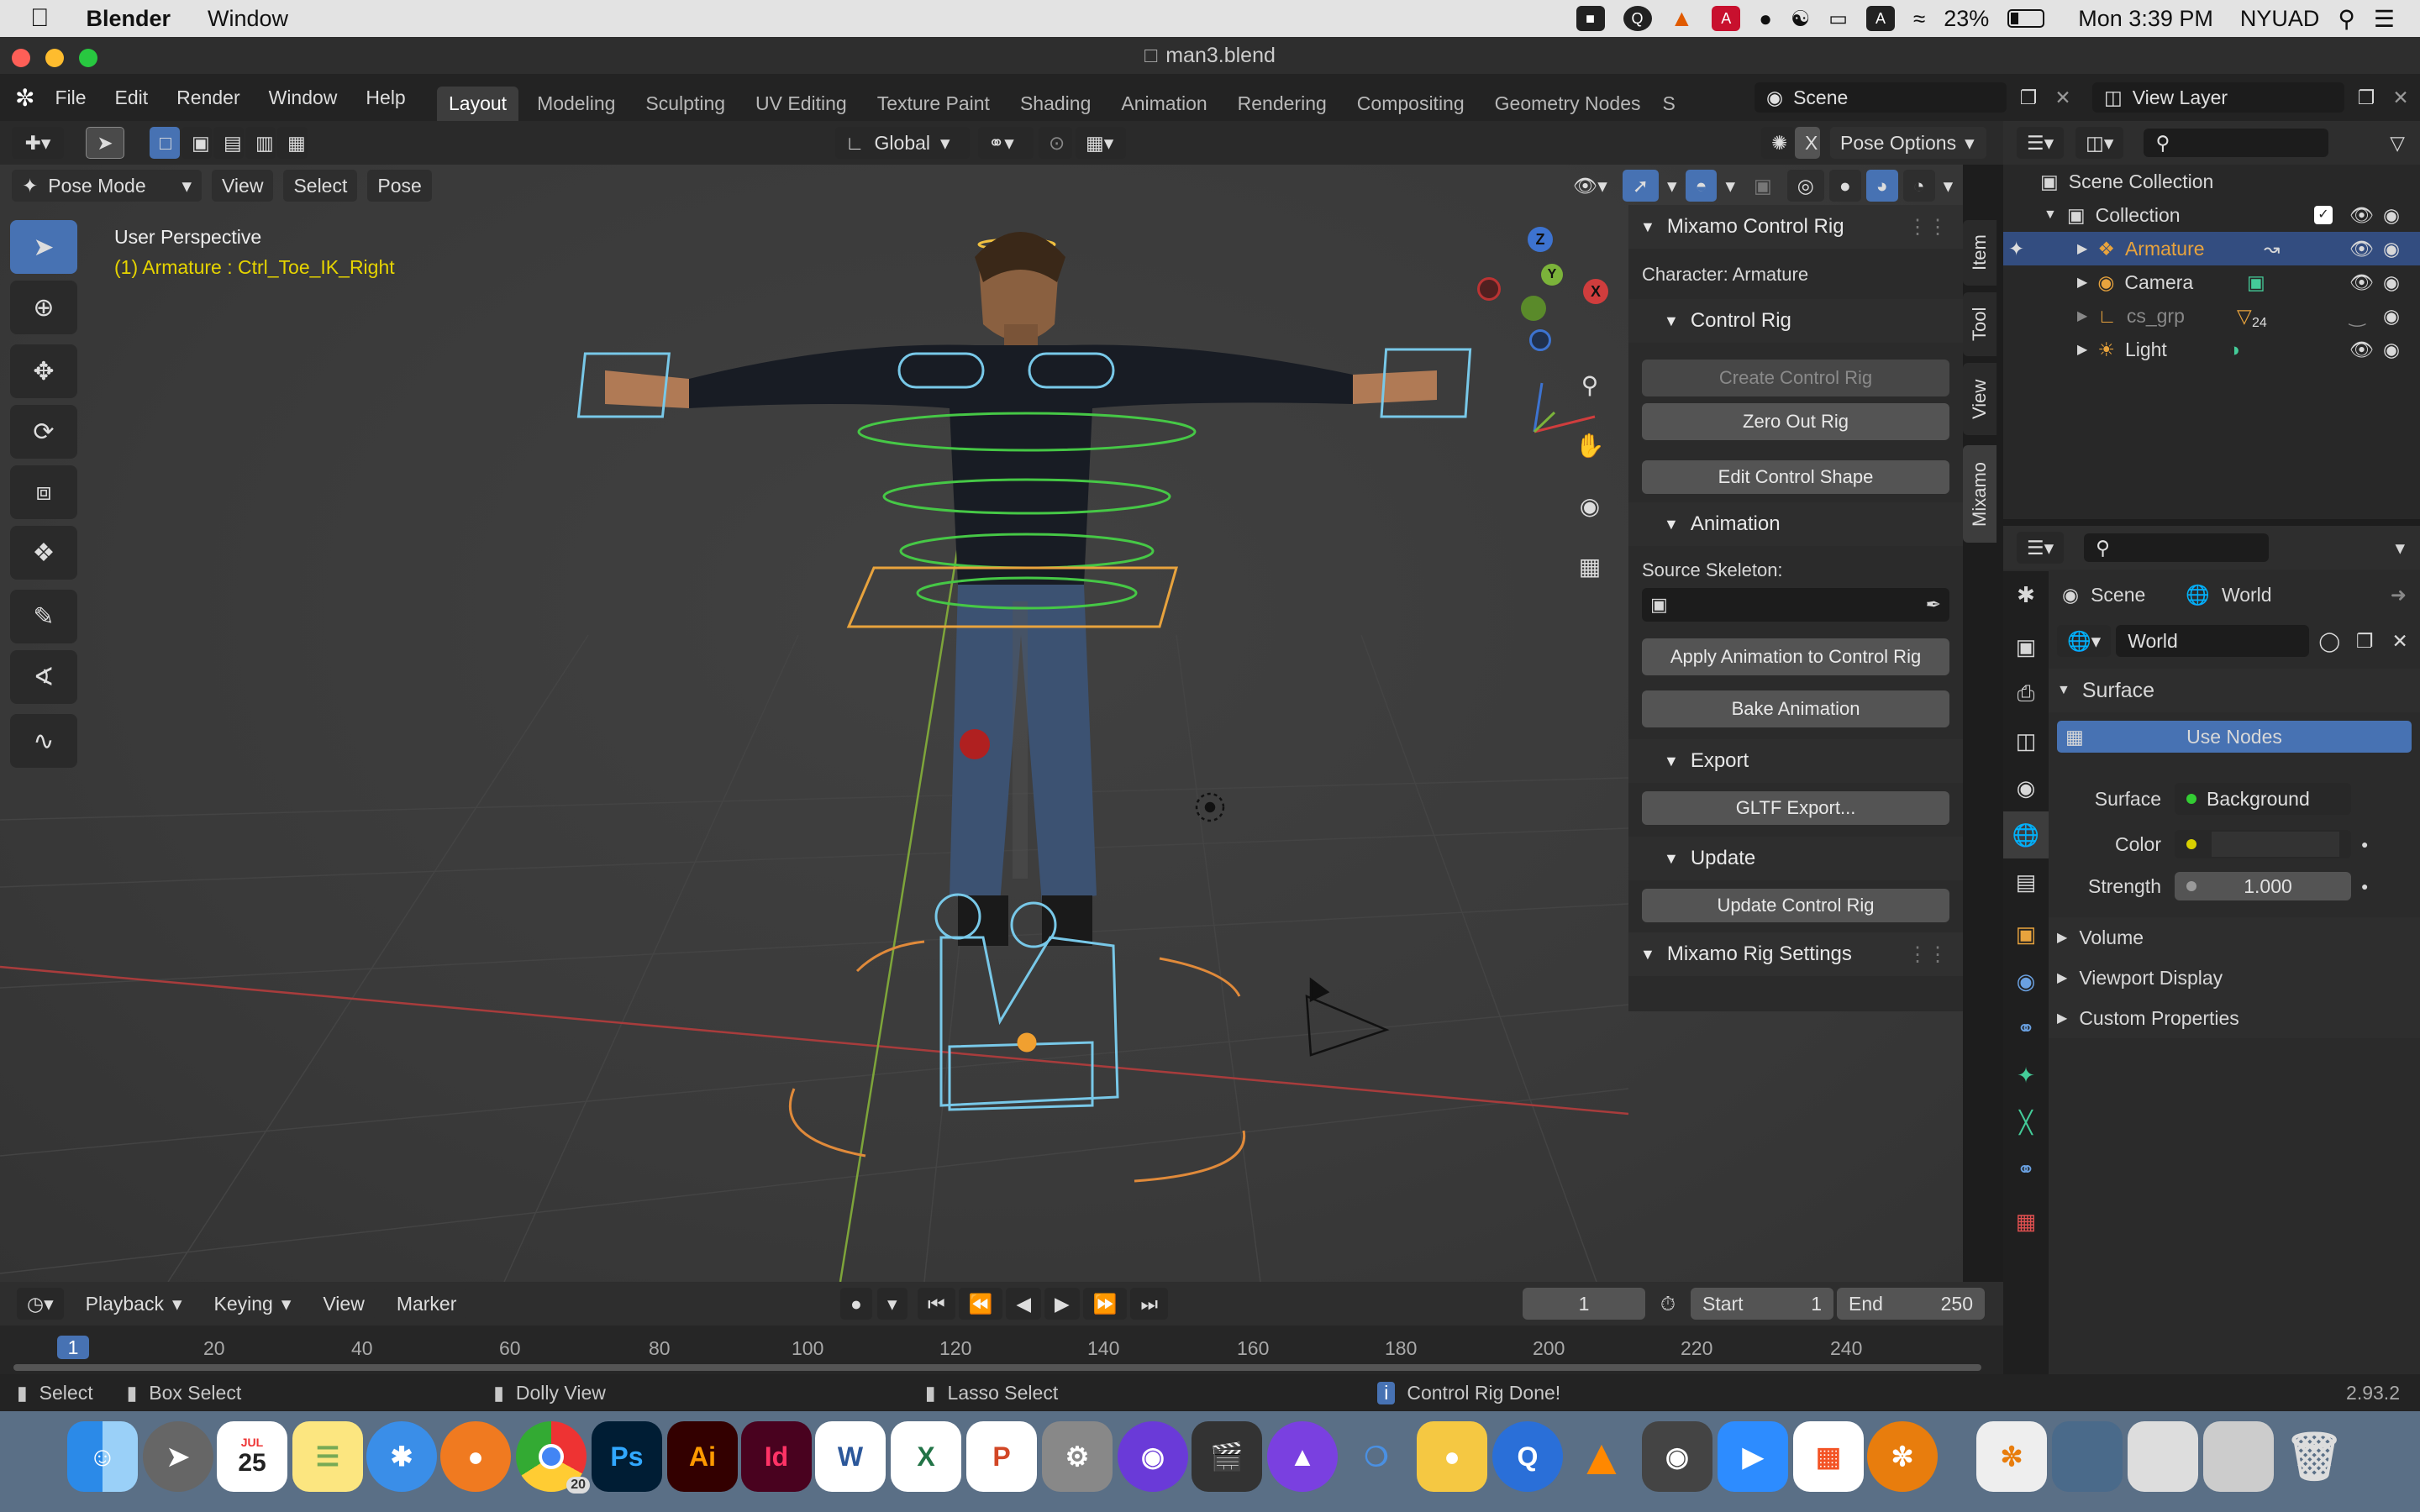  What do you see at coordinates (1796, 605) in the screenshot?
I see `source-skeleton-field: ▣ ✒` at bounding box center [1796, 605].